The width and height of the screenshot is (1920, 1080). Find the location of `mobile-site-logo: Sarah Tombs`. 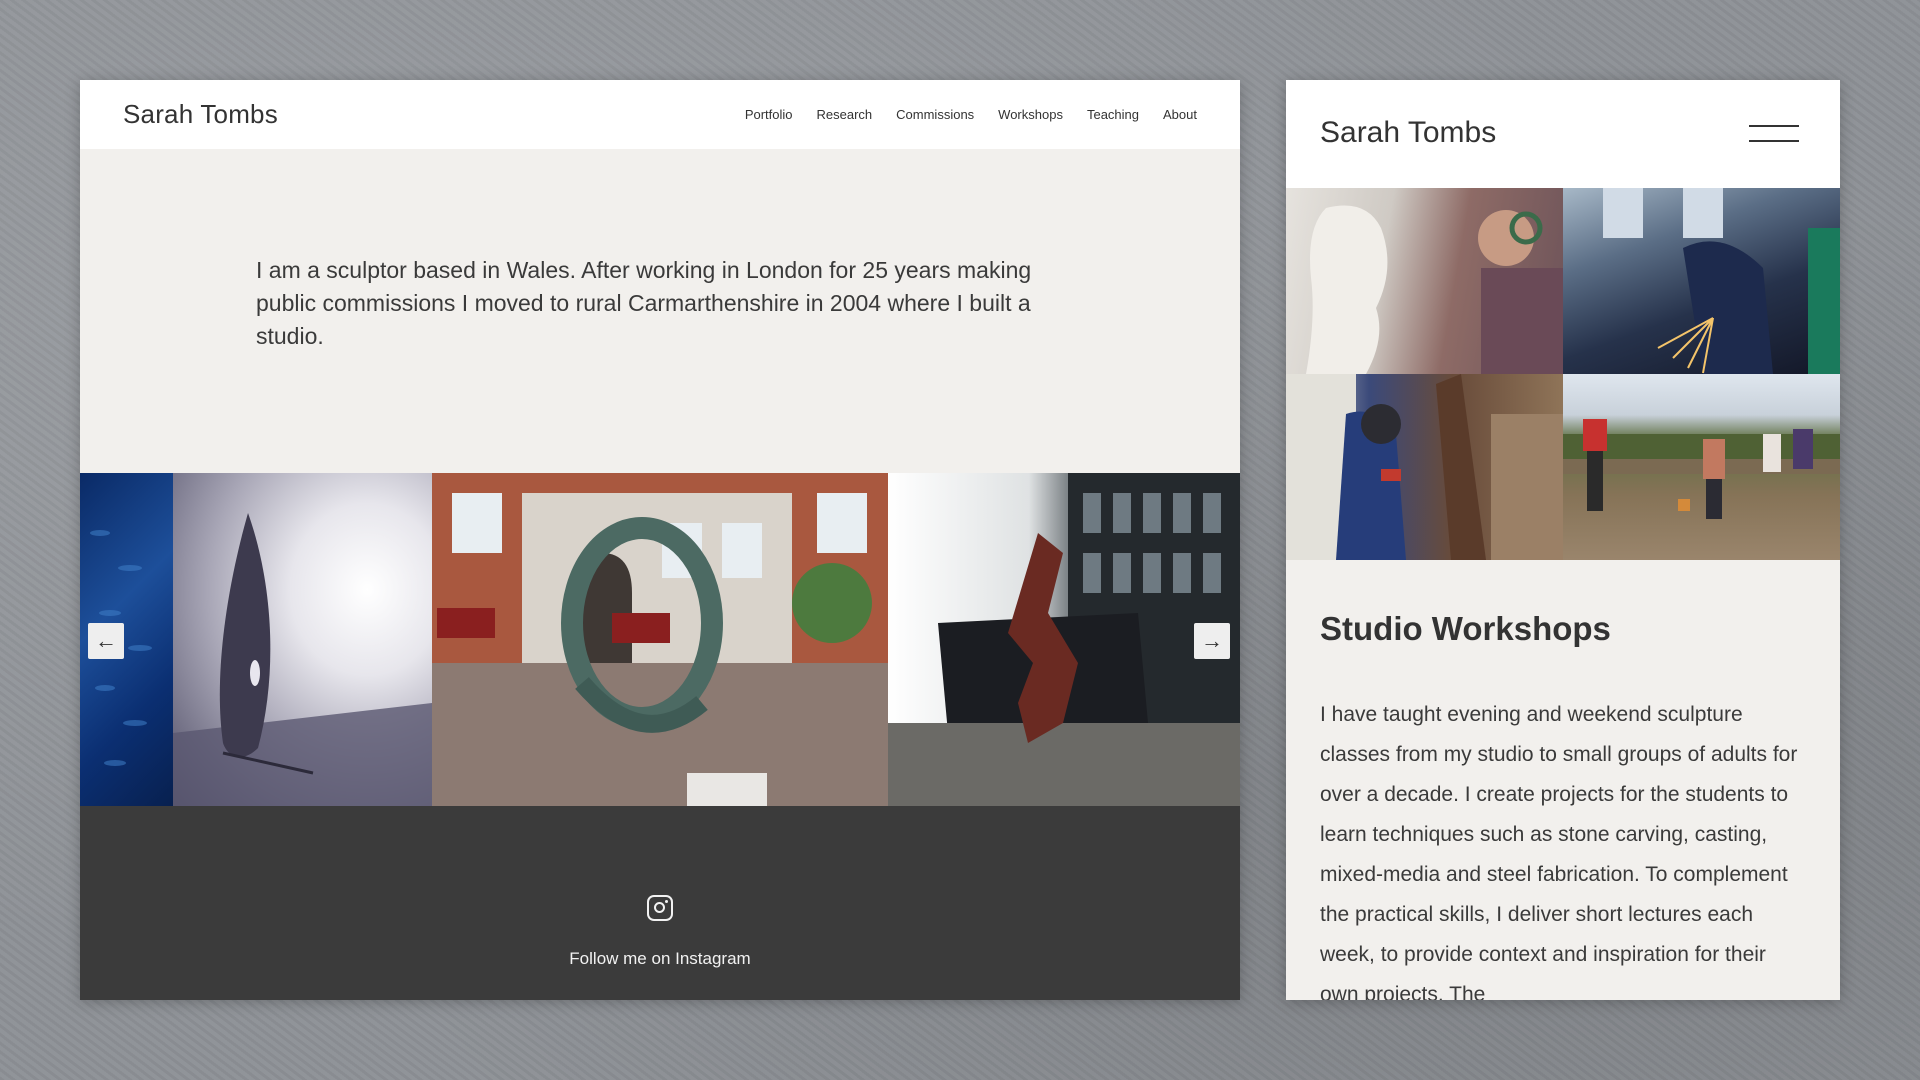

mobile-site-logo: Sarah Tombs is located at coordinates (1408, 133).